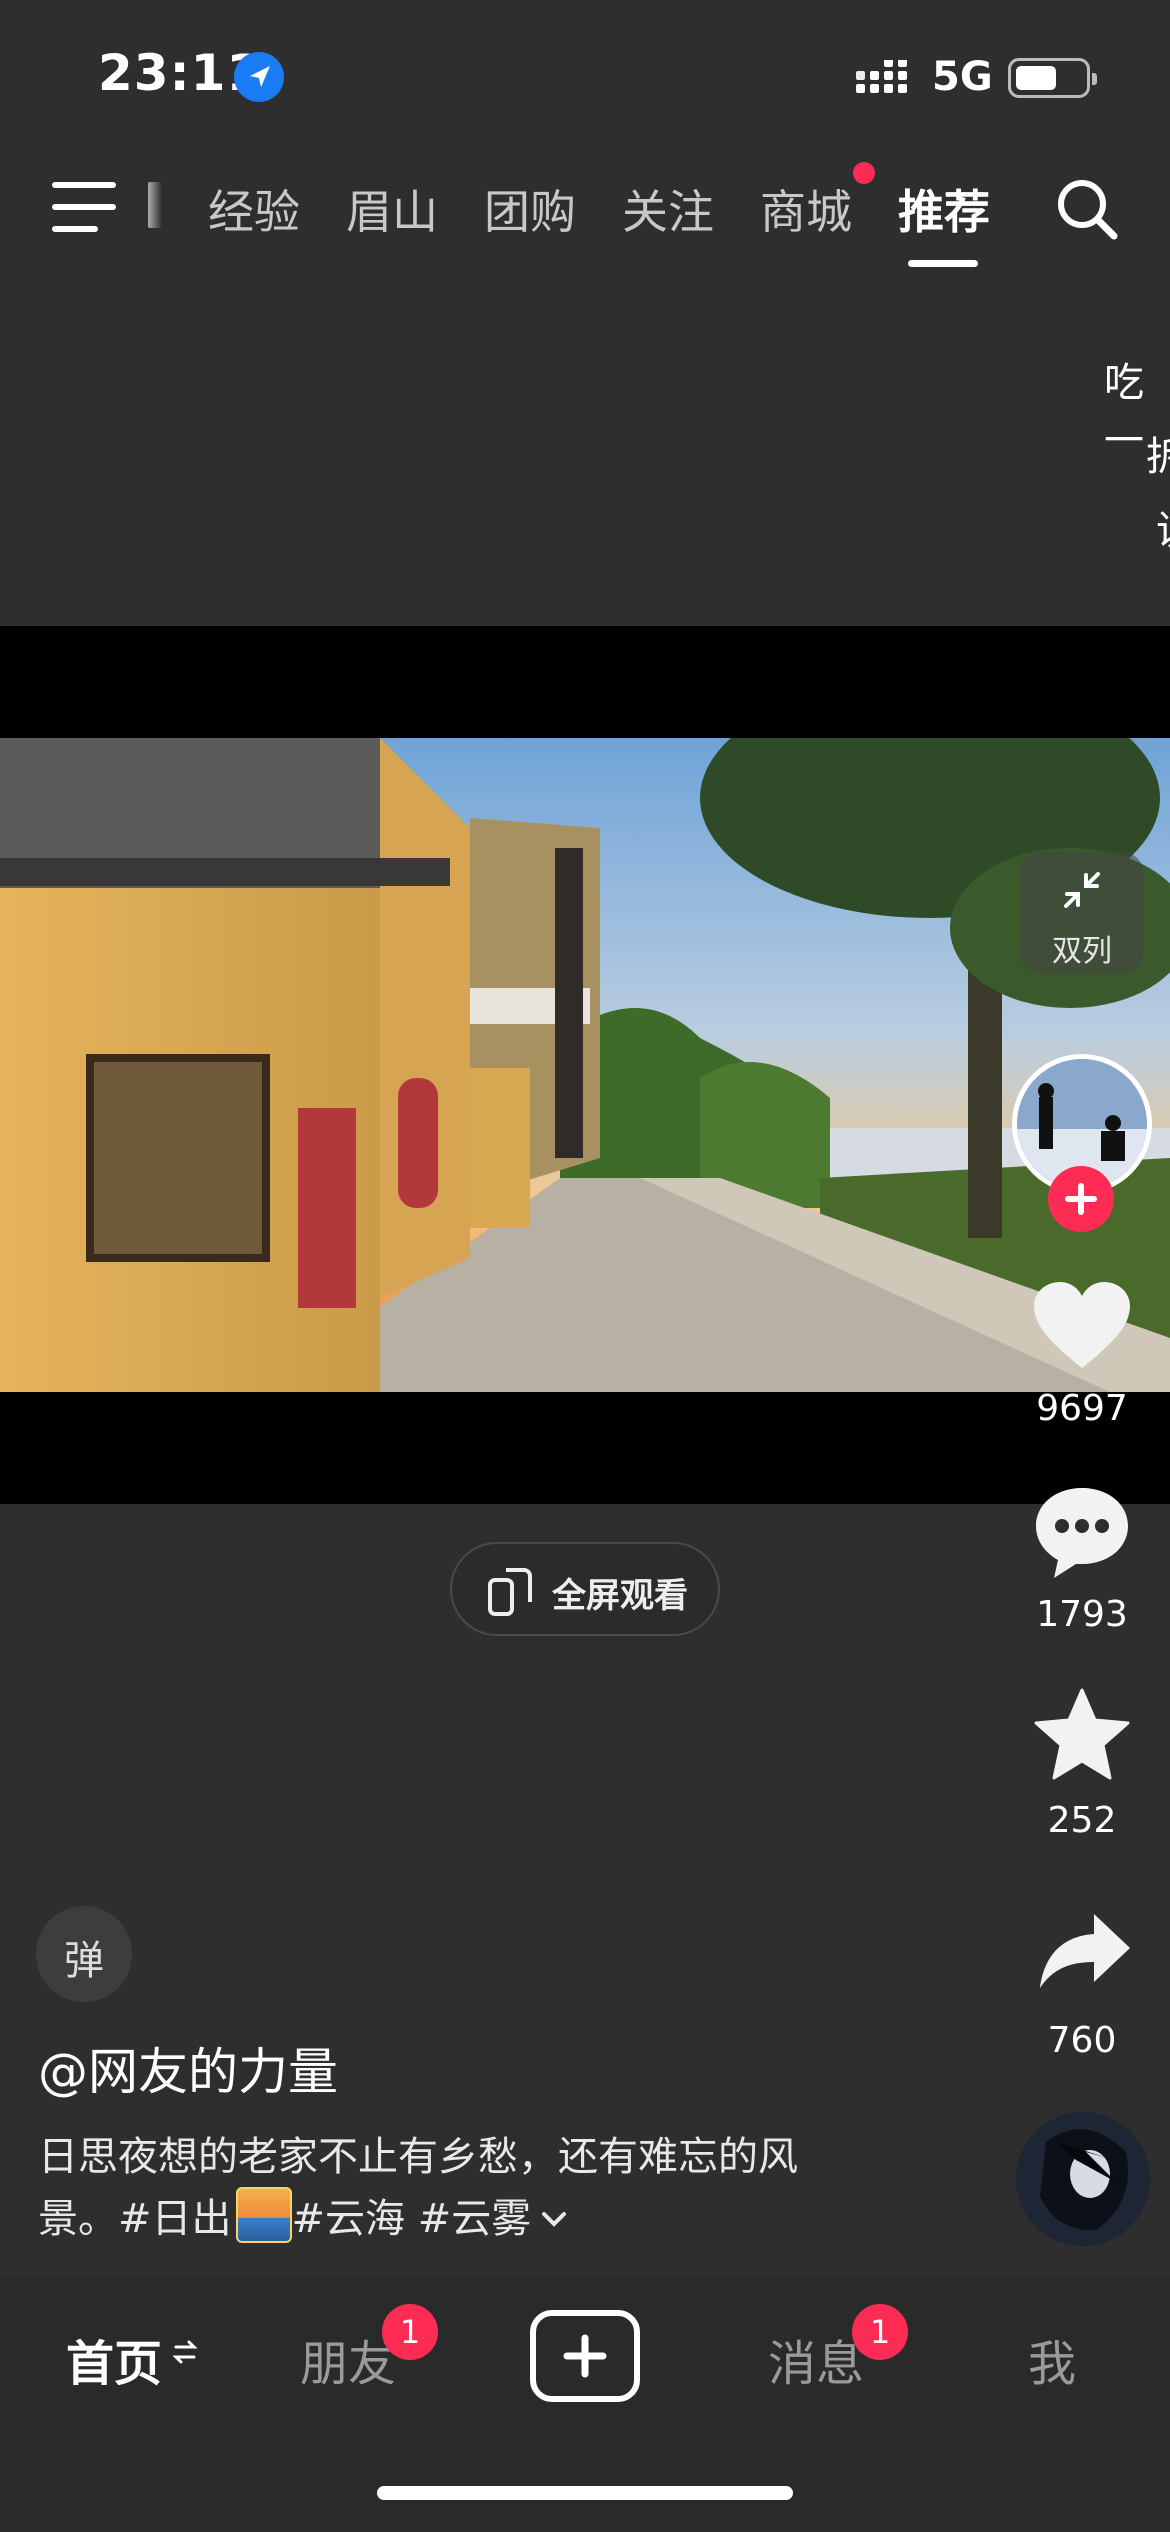 The image size is (1170, 2532). What do you see at coordinates (806, 209) in the screenshot?
I see `tab-mall: 商城` at bounding box center [806, 209].